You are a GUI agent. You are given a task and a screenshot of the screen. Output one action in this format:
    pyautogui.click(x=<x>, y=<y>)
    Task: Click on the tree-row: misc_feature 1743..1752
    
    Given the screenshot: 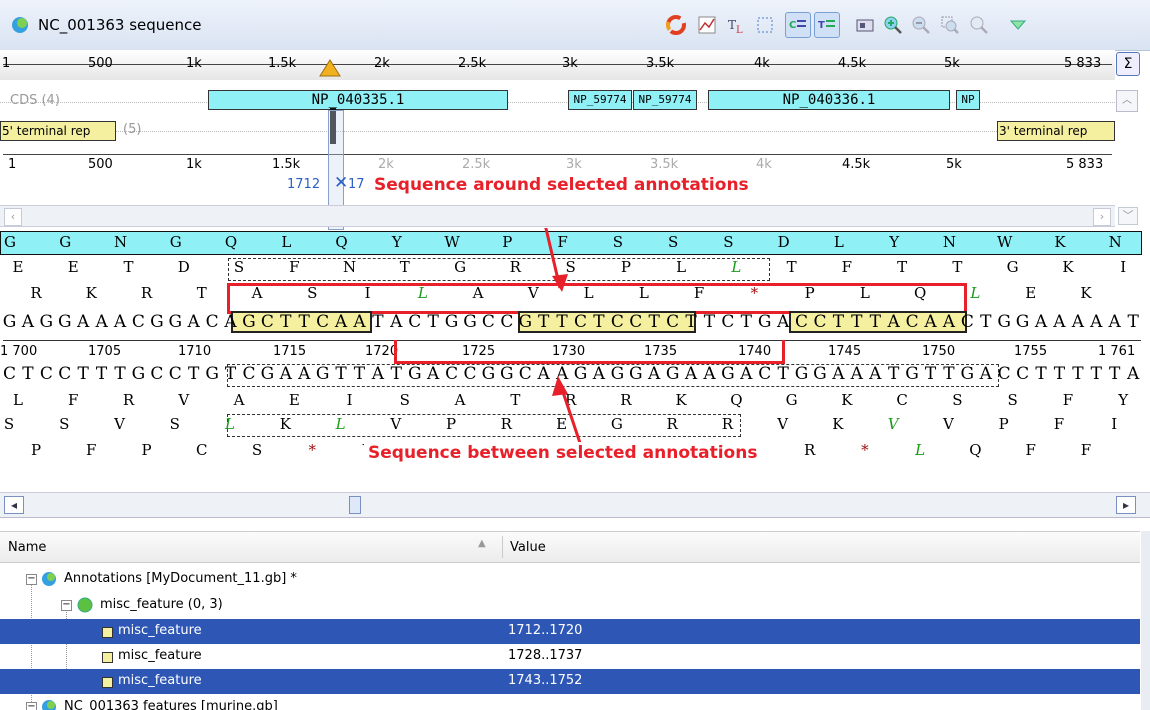 What is the action you would take?
    pyautogui.click(x=570, y=681)
    